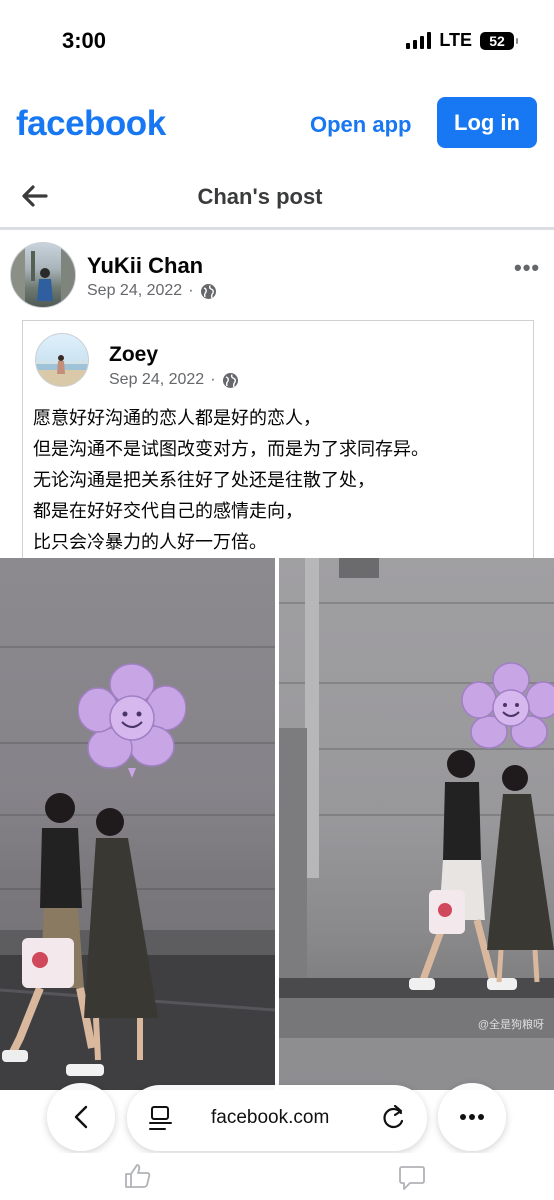 This screenshot has width=554, height=1200. What do you see at coordinates (277, 124) in the screenshot?
I see `app-header: facebook Open app Log in` at bounding box center [277, 124].